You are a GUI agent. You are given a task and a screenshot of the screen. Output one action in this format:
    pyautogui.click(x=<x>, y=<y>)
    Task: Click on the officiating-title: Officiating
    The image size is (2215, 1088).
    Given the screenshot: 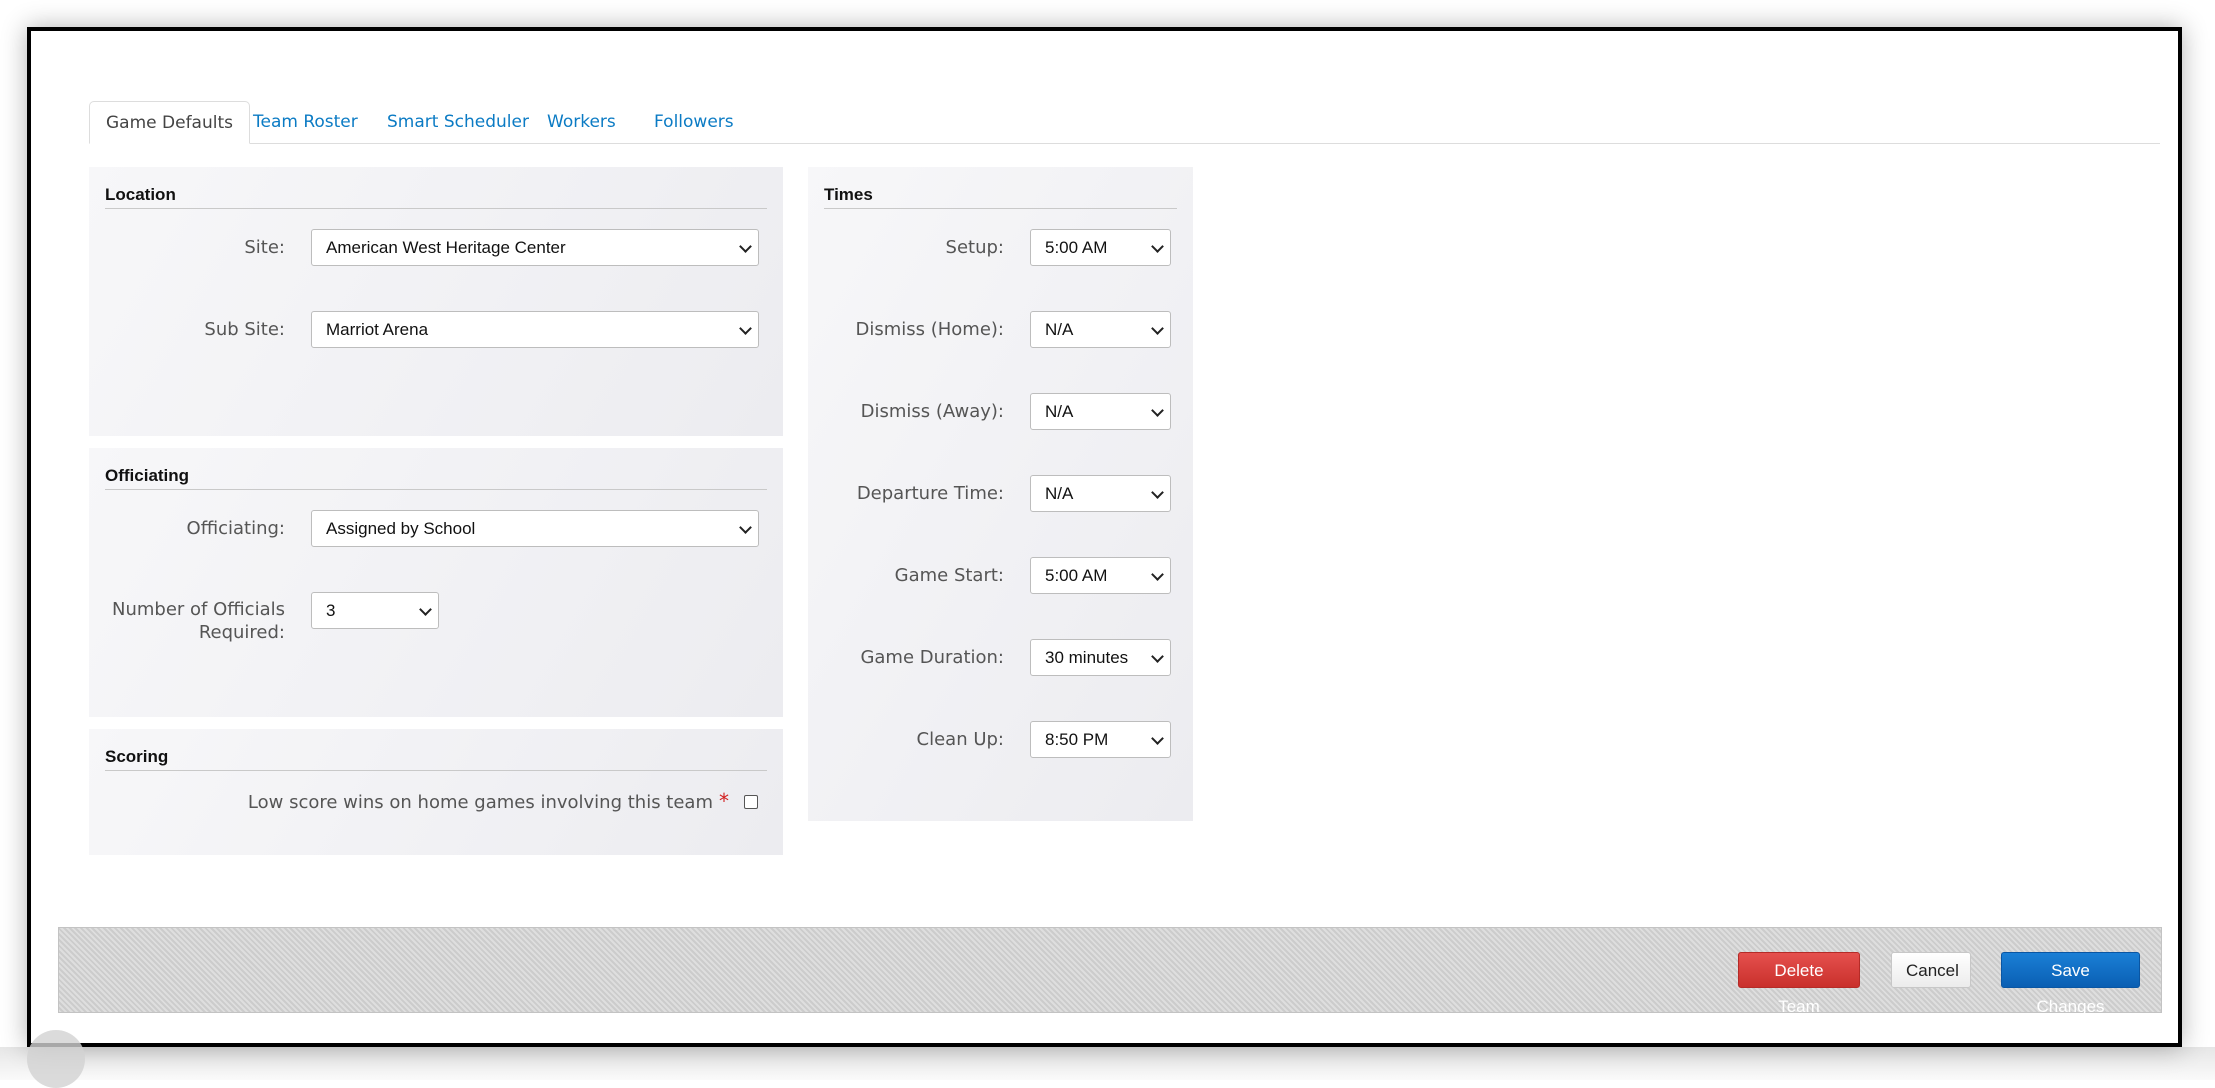 What is the action you would take?
    pyautogui.click(x=436, y=478)
    